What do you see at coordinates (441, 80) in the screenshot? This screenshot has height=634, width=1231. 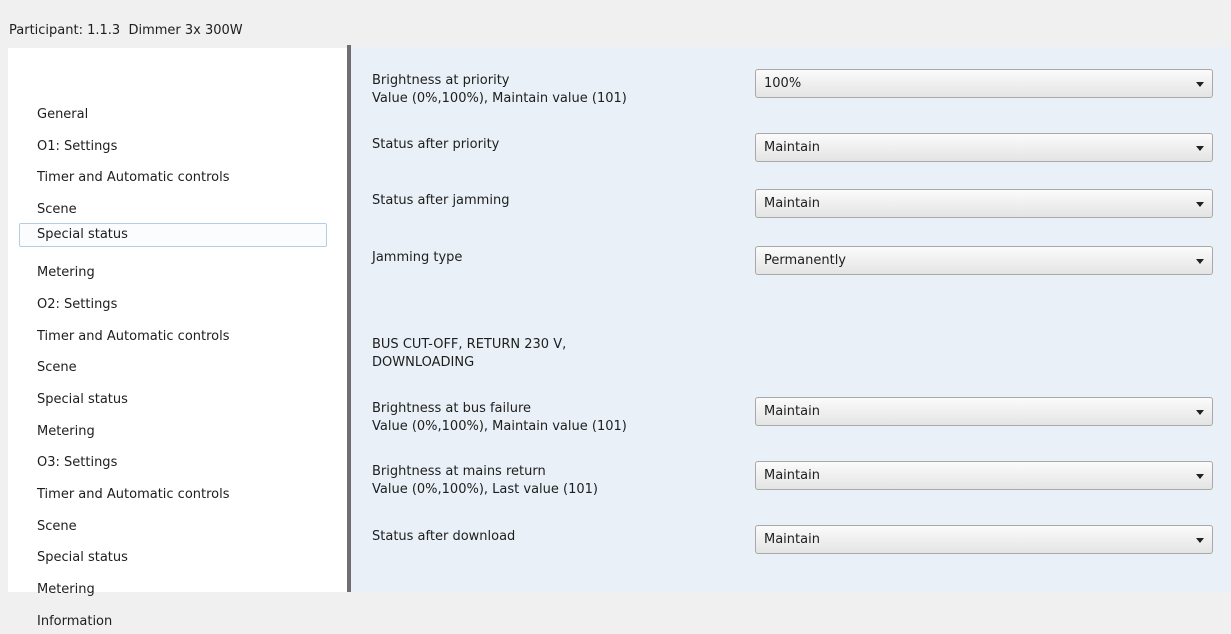 I see `brightness-priority-label: Brightness at priority` at bounding box center [441, 80].